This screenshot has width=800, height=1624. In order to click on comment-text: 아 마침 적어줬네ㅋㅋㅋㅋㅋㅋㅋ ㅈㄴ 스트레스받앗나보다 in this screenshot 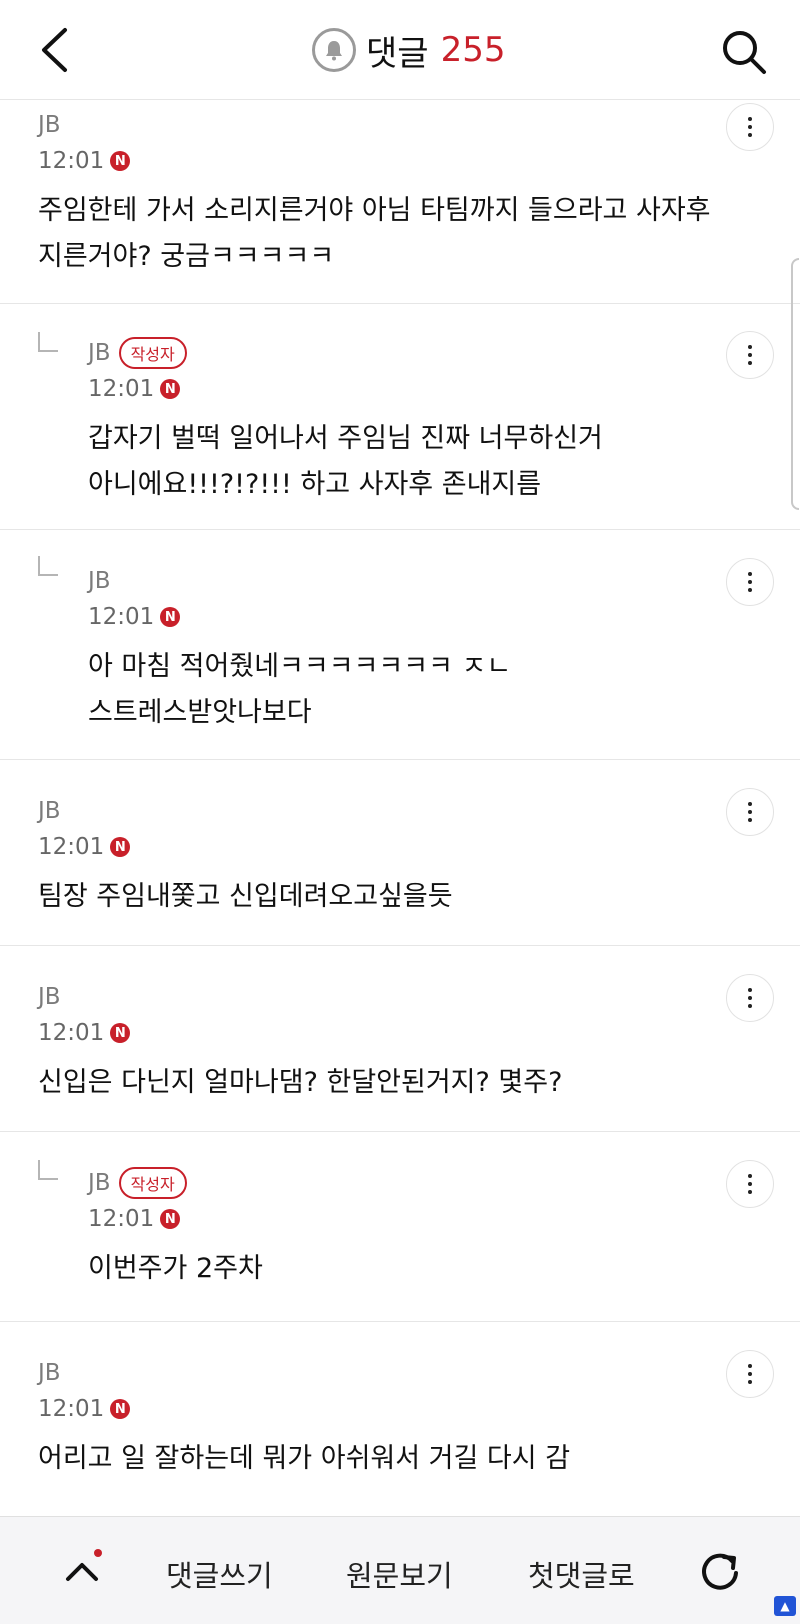, I will do `click(300, 689)`.